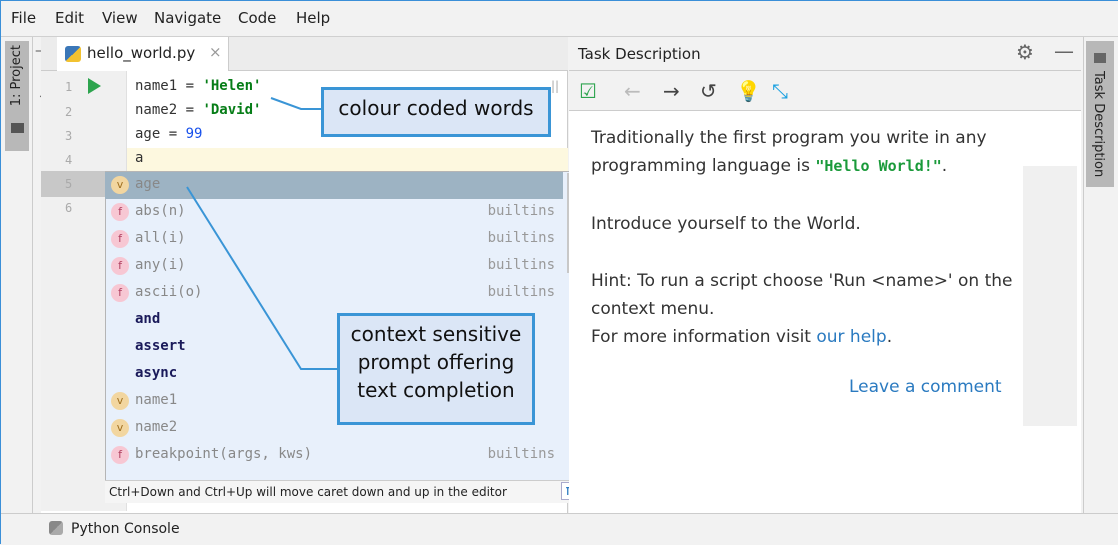  Describe the element at coordinates (748, 91) in the screenshot. I see `lightbulb-icon: 💡` at that location.